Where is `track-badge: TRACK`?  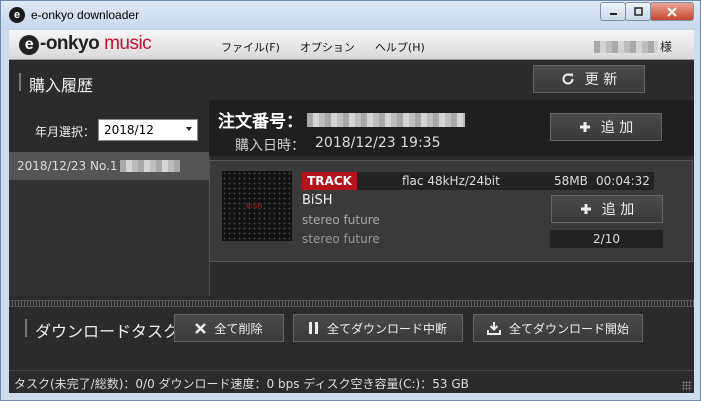 track-badge: TRACK is located at coordinates (329, 181).